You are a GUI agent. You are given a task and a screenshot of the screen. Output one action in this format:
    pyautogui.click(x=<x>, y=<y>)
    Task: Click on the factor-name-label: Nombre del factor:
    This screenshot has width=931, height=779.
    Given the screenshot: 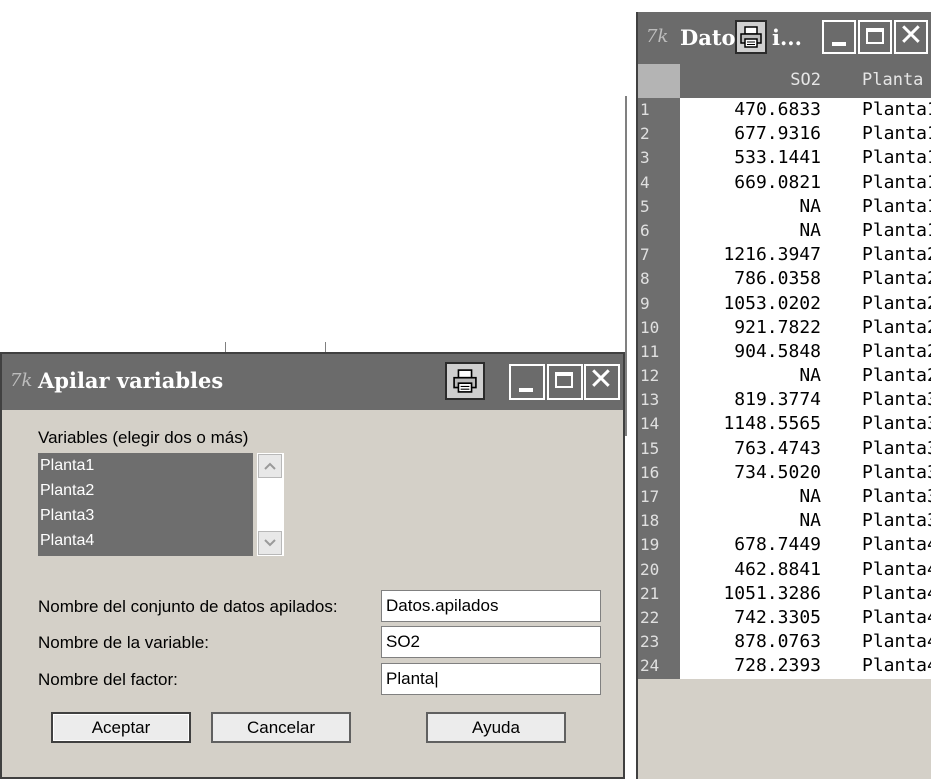 What is the action you would take?
    pyautogui.click(x=108, y=679)
    